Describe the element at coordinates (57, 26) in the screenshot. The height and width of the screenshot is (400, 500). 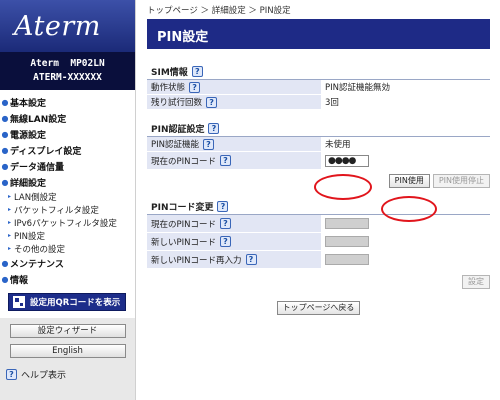
I see `aterm-logo: Aterm` at that location.